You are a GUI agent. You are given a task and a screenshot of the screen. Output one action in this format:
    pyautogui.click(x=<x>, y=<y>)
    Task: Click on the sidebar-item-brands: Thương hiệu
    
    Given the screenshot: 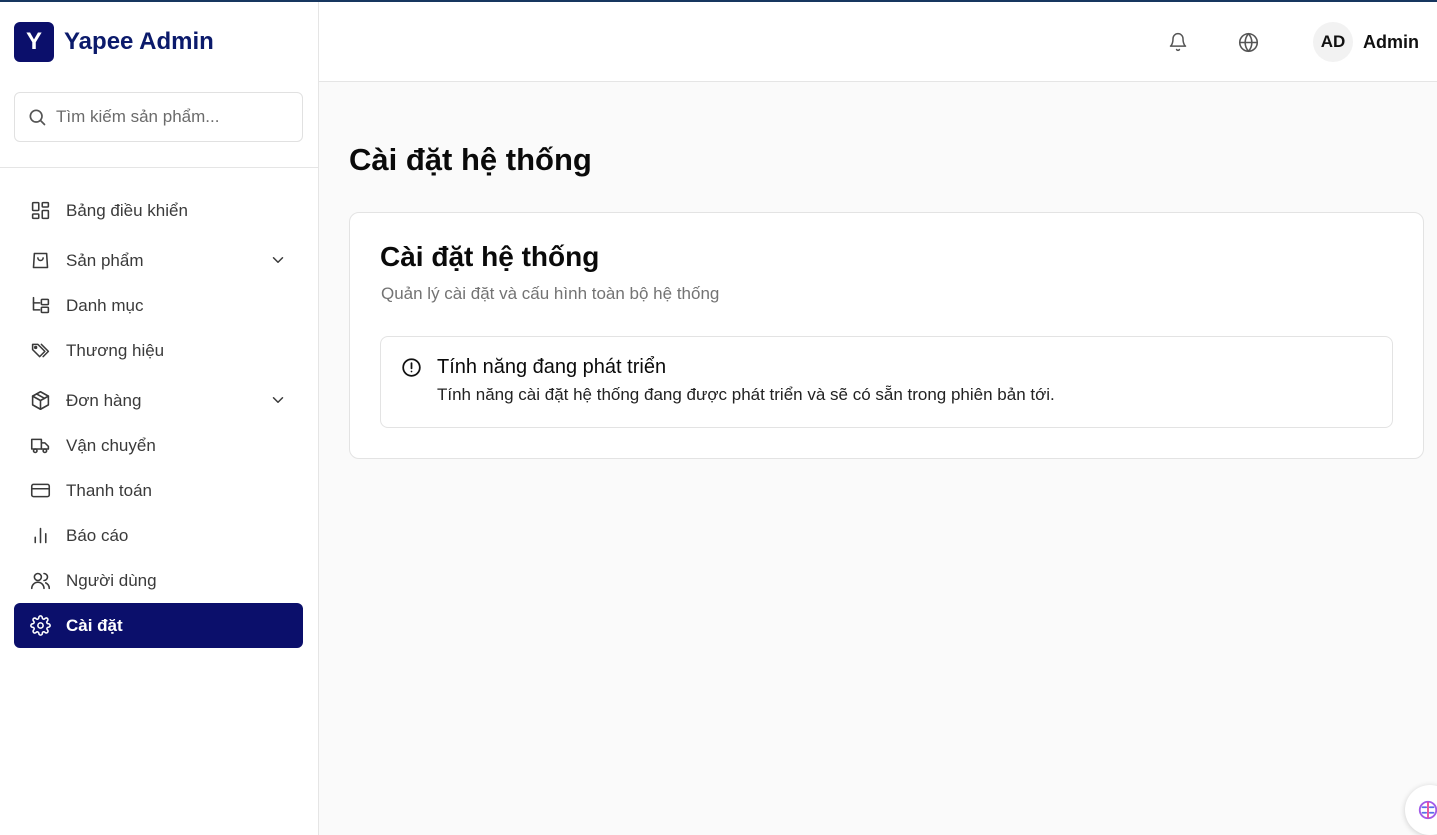 What is the action you would take?
    pyautogui.click(x=158, y=350)
    